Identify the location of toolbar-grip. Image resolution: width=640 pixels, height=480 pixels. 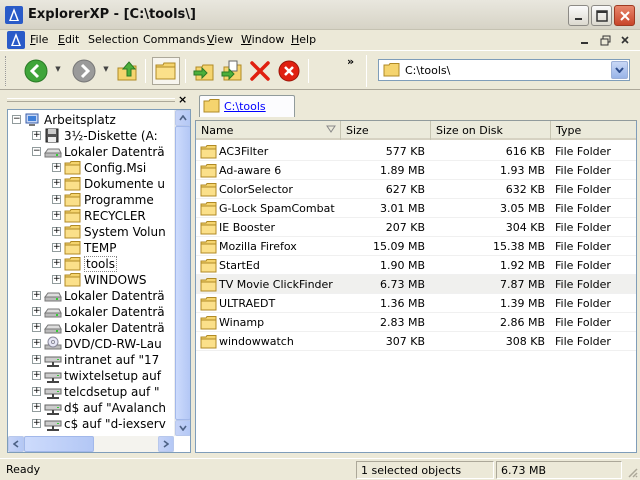
(6, 71).